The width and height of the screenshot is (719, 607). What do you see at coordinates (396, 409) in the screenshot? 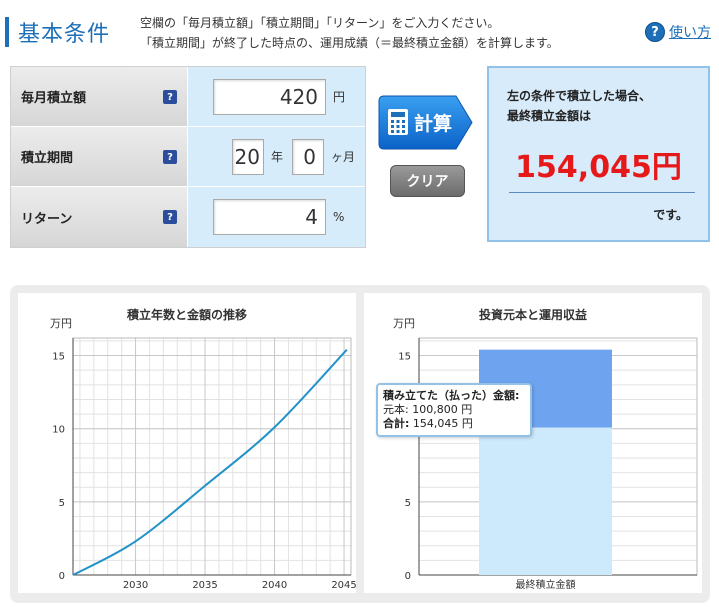
I see `tooltip-principal-label: 元本:` at bounding box center [396, 409].